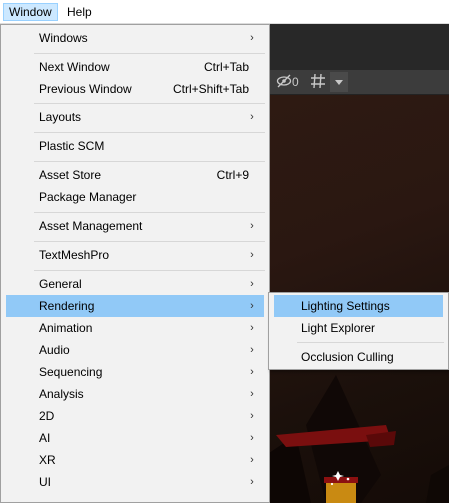 The image size is (449, 503). What do you see at coordinates (135, 146) in the screenshot?
I see `menu-item-plastic-scm: Plastic SCM` at bounding box center [135, 146].